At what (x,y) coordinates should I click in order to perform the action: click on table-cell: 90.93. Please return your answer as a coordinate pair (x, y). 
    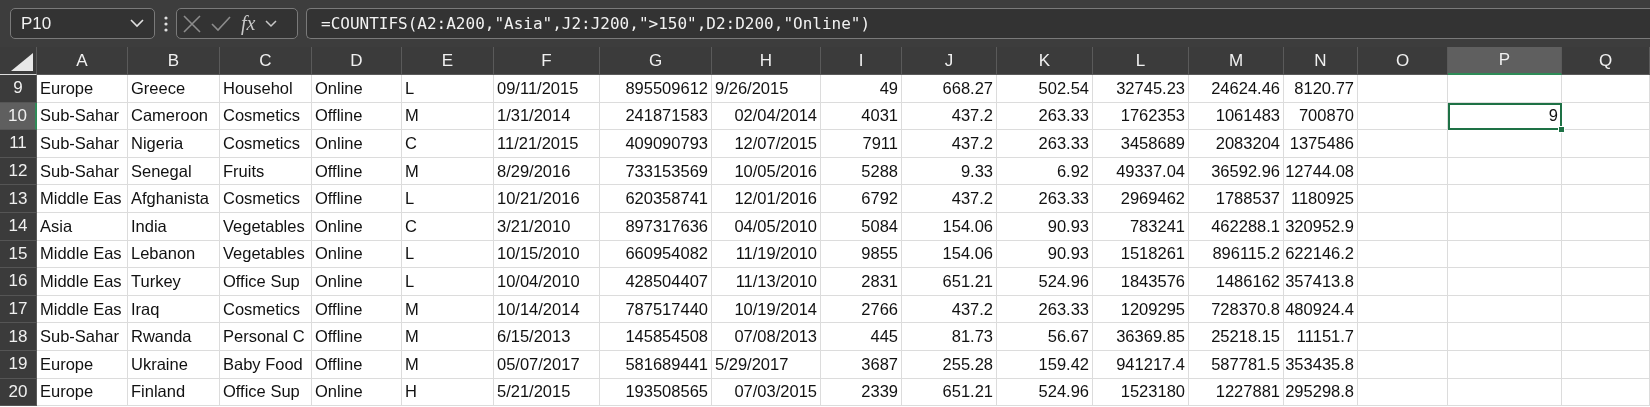
    Looking at the image, I should click on (1045, 226).